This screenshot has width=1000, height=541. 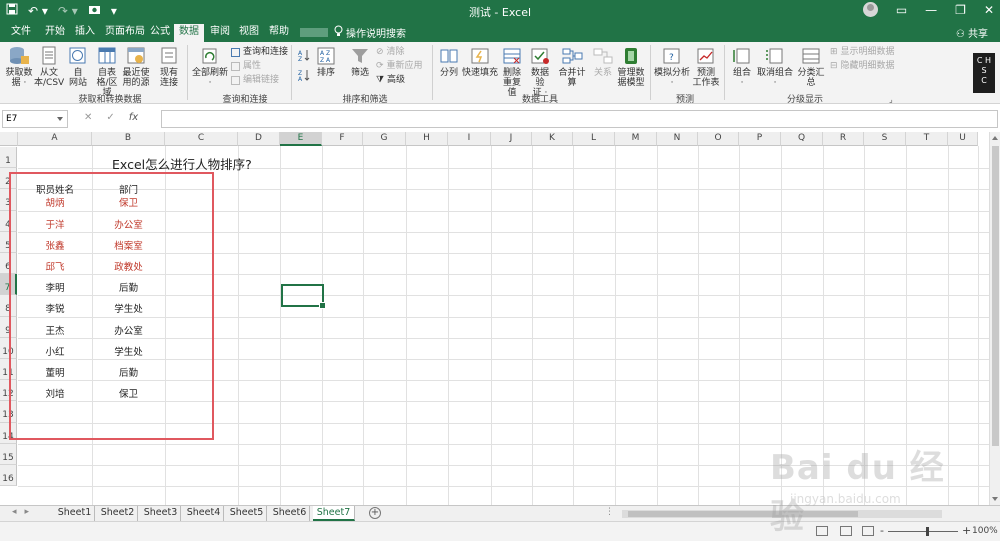 I want to click on column-header-t: T, so click(x=927, y=139).